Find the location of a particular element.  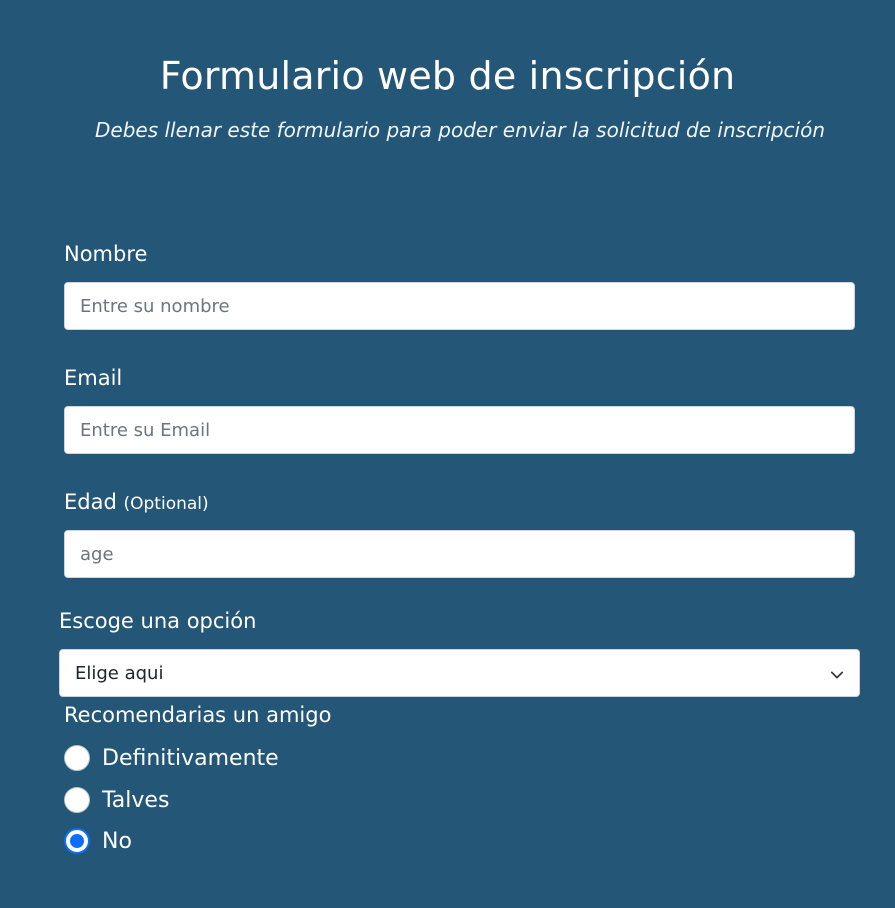

email-label-text: Email is located at coordinates (93, 378).